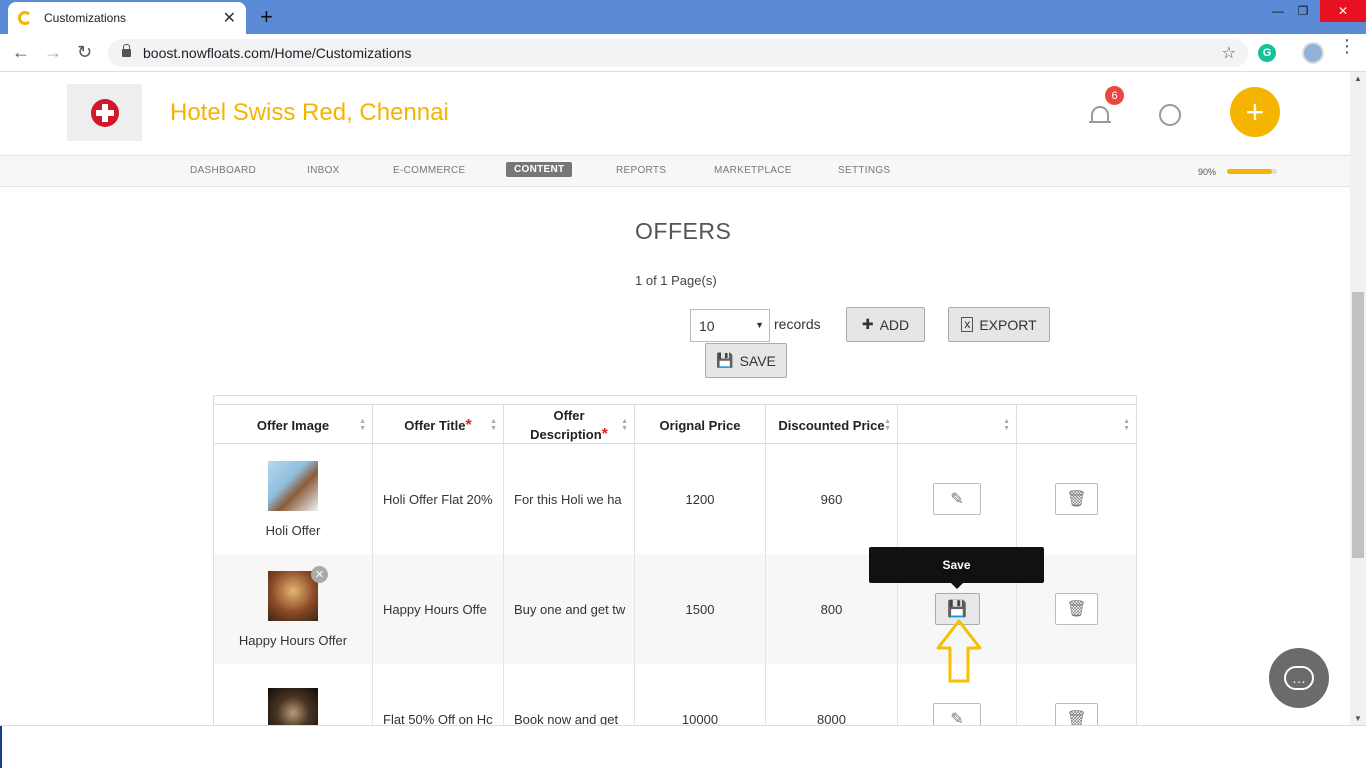 The width and height of the screenshot is (1366, 768). What do you see at coordinates (127, 18) in the screenshot?
I see `browser-tab: Customizations ✕` at bounding box center [127, 18].